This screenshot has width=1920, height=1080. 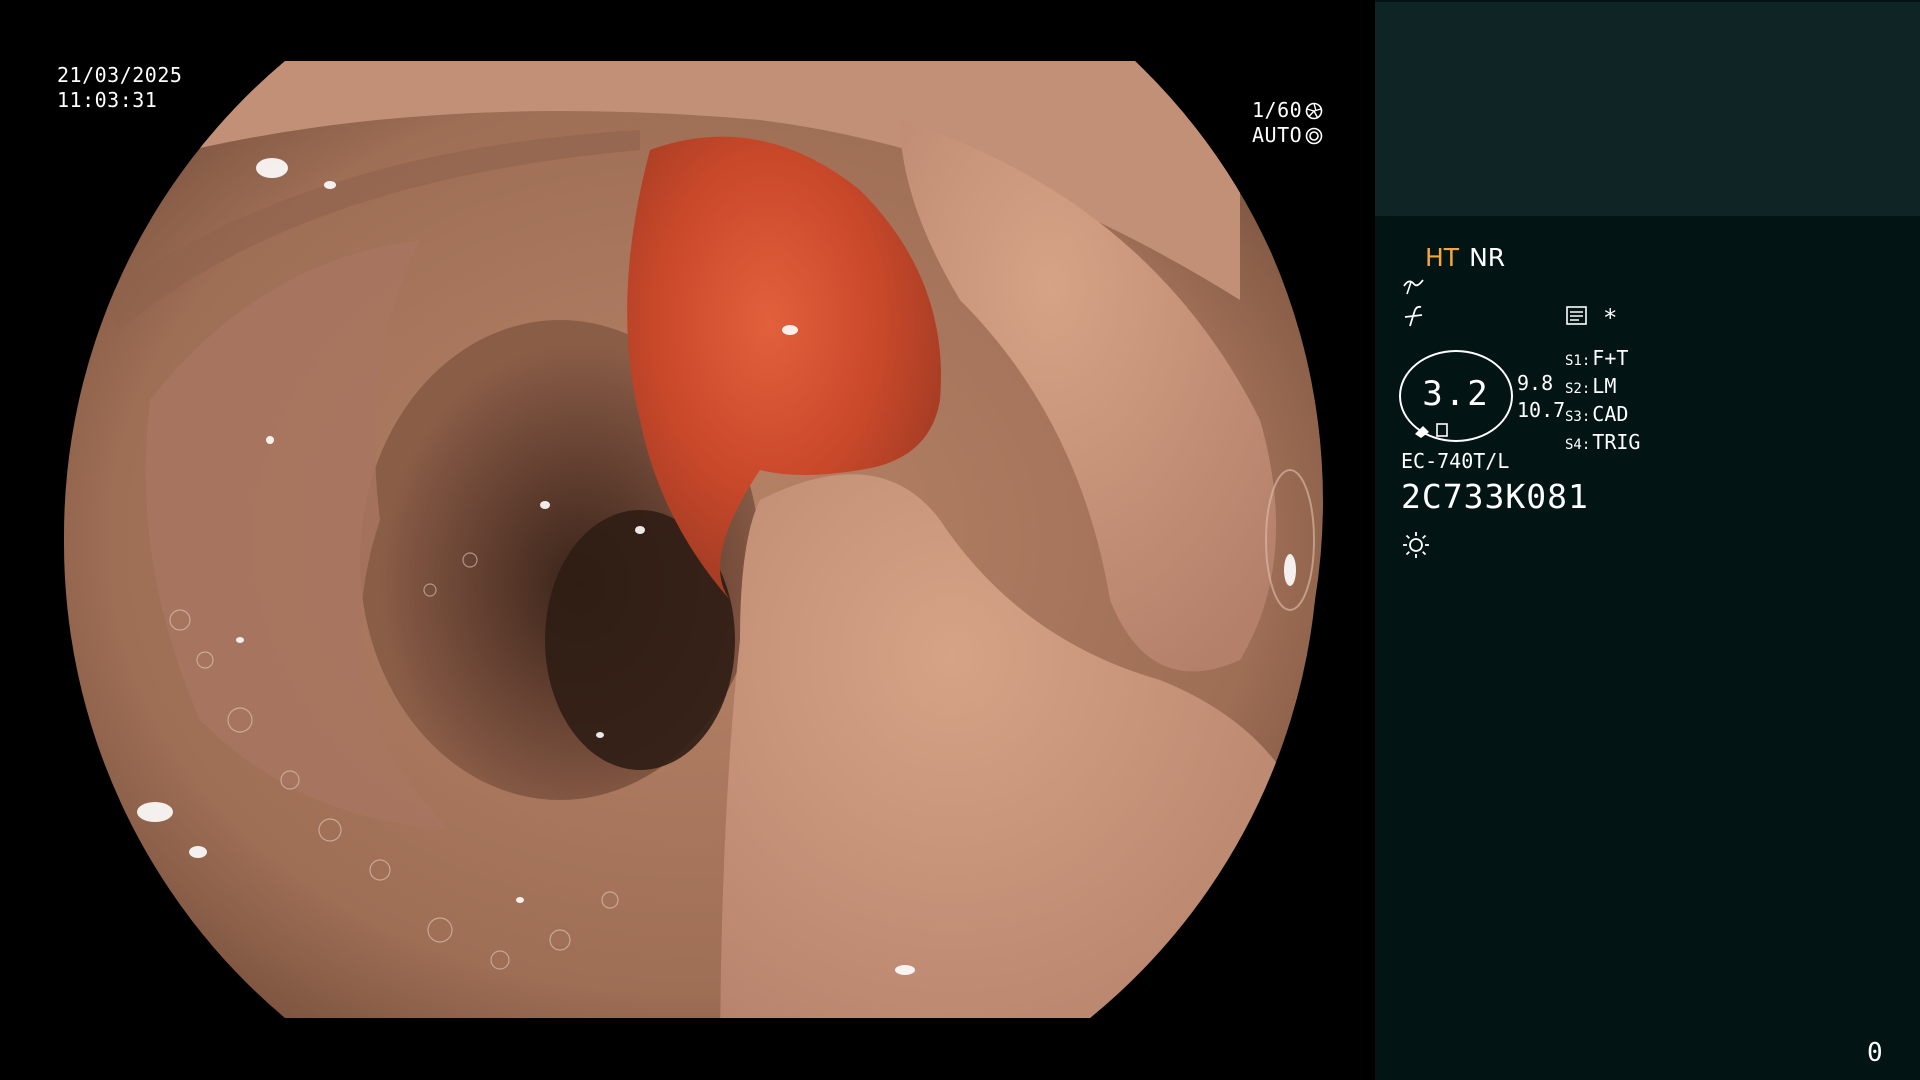 What do you see at coordinates (120, 75) in the screenshot?
I see `date-text: 21/03/2025` at bounding box center [120, 75].